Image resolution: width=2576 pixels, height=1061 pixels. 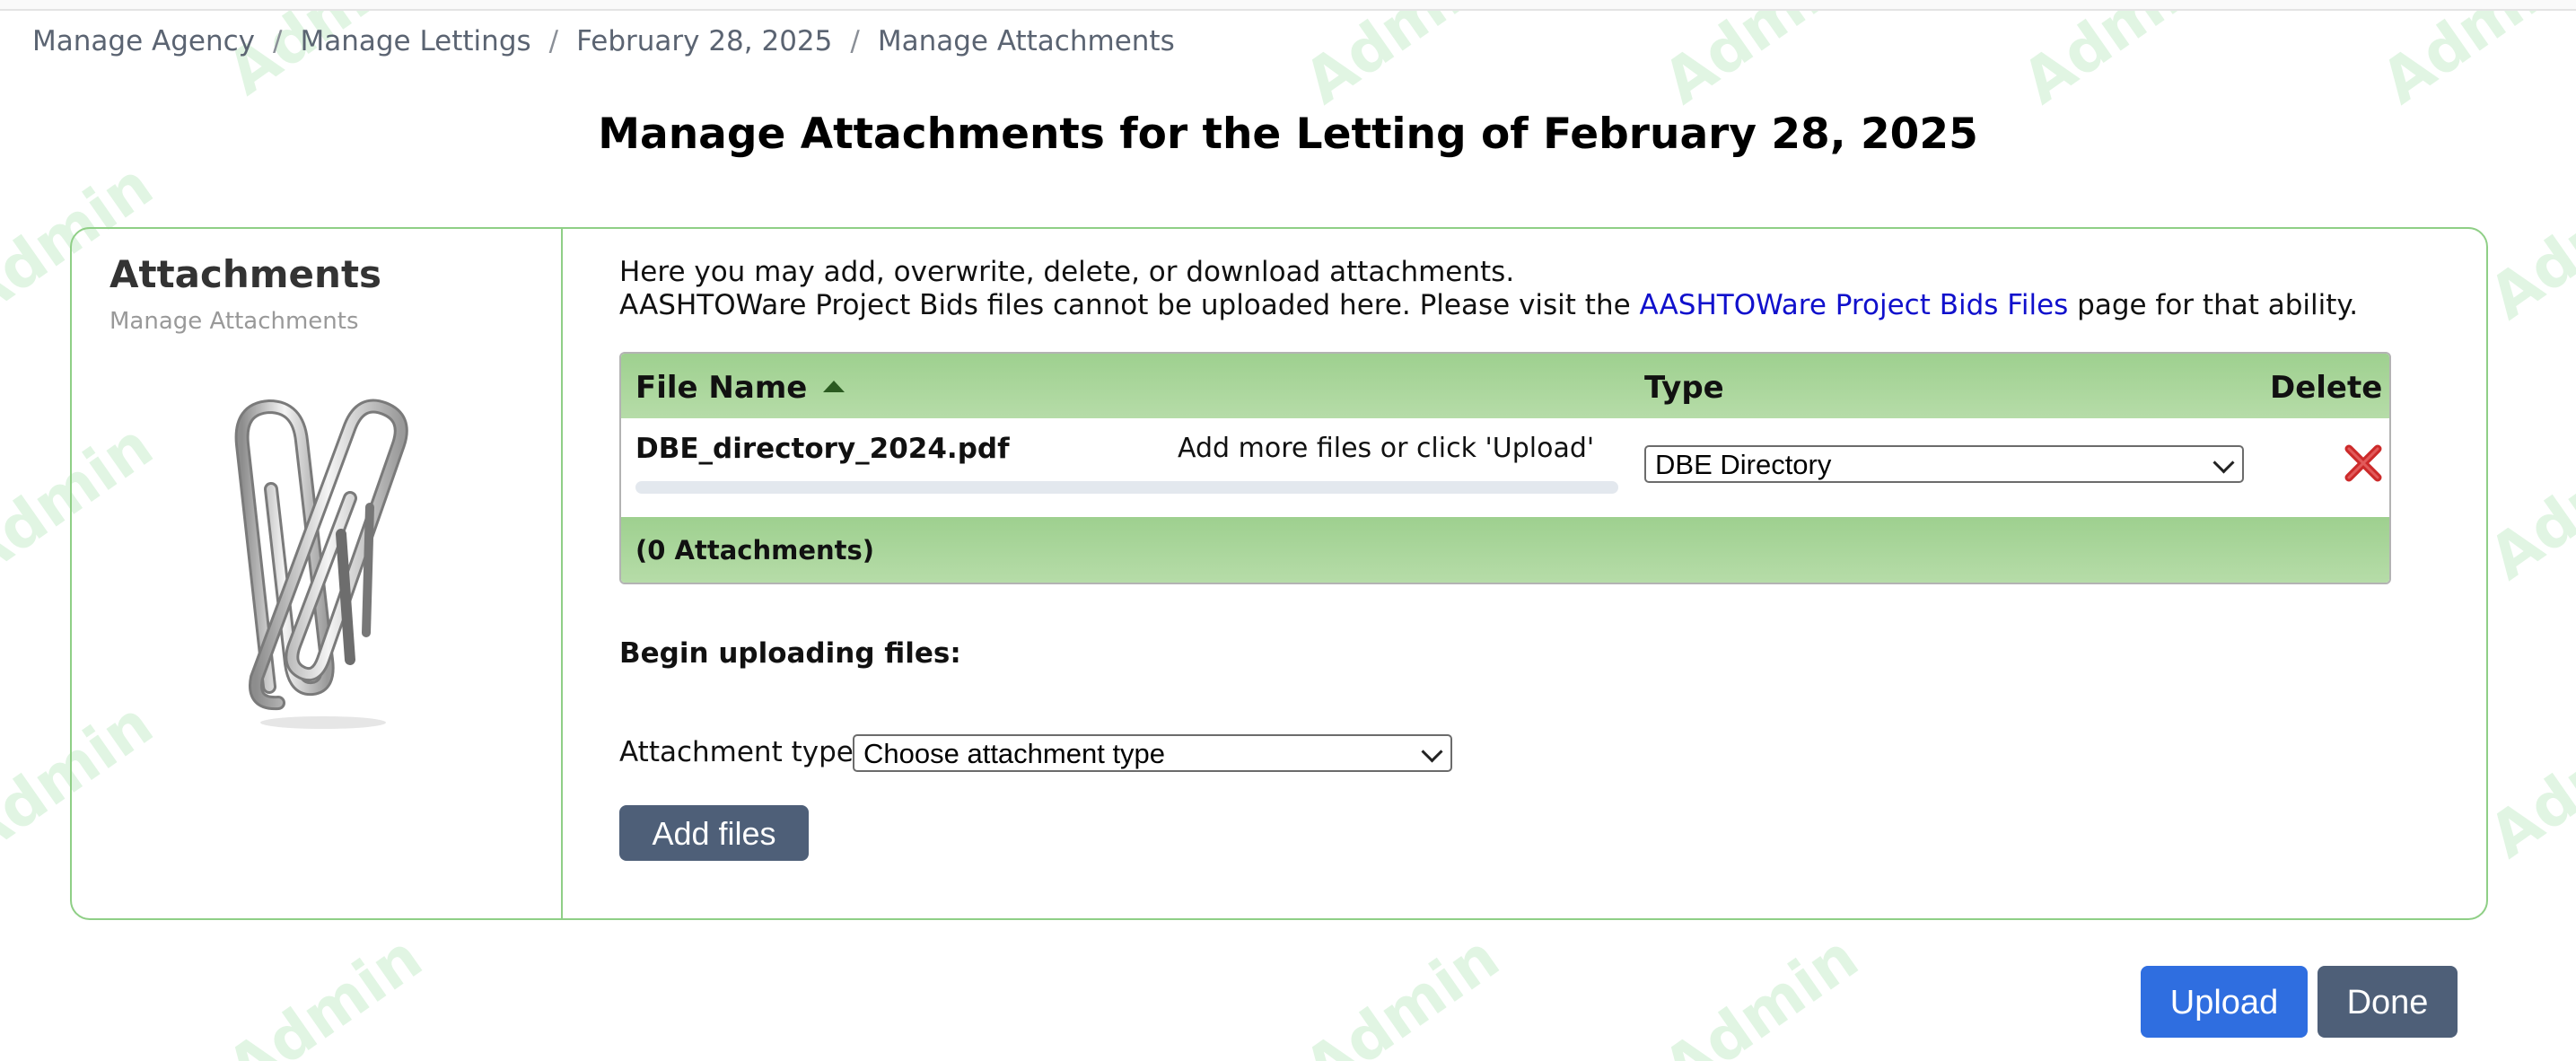 What do you see at coordinates (321, 564) in the screenshot?
I see `paperclip-icon` at bounding box center [321, 564].